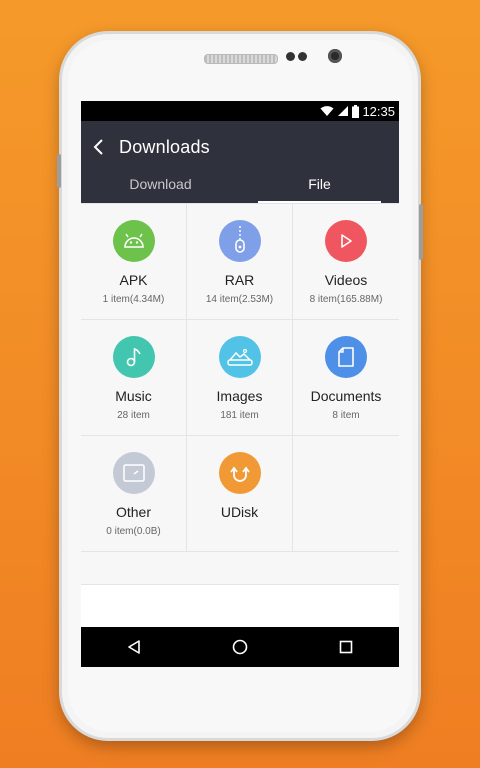 The width and height of the screenshot is (480, 768). I want to click on chevron-left-icon, so click(98, 147).